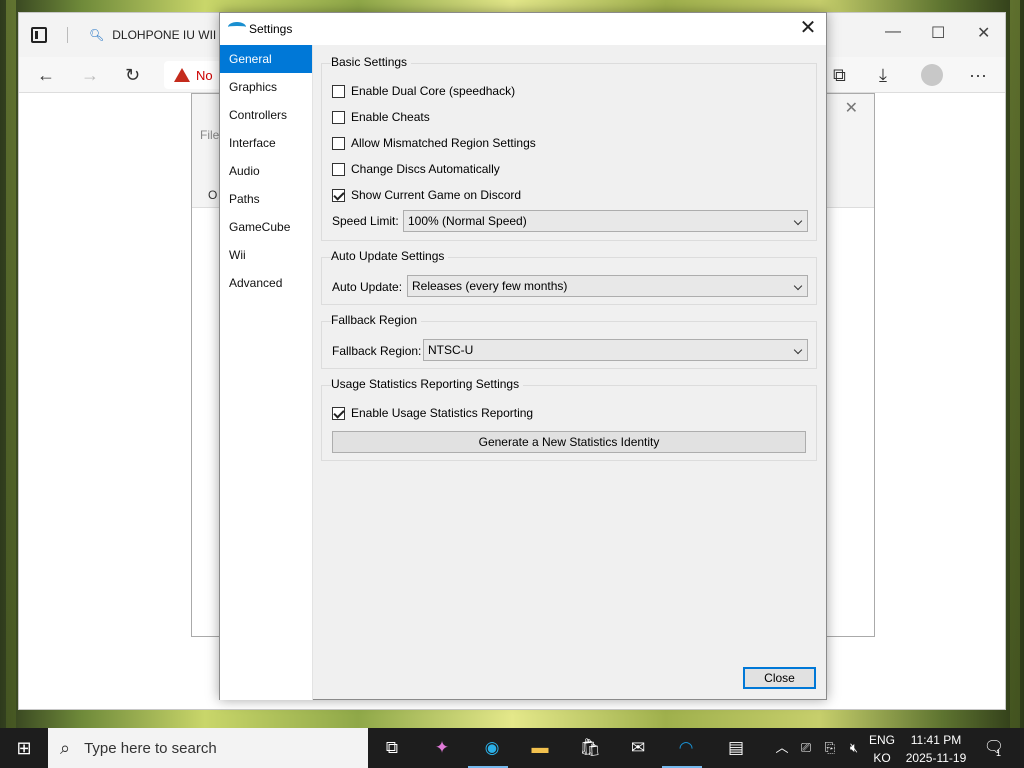  Describe the element at coordinates (194, 75) in the screenshot. I see `address-bar: No` at that location.